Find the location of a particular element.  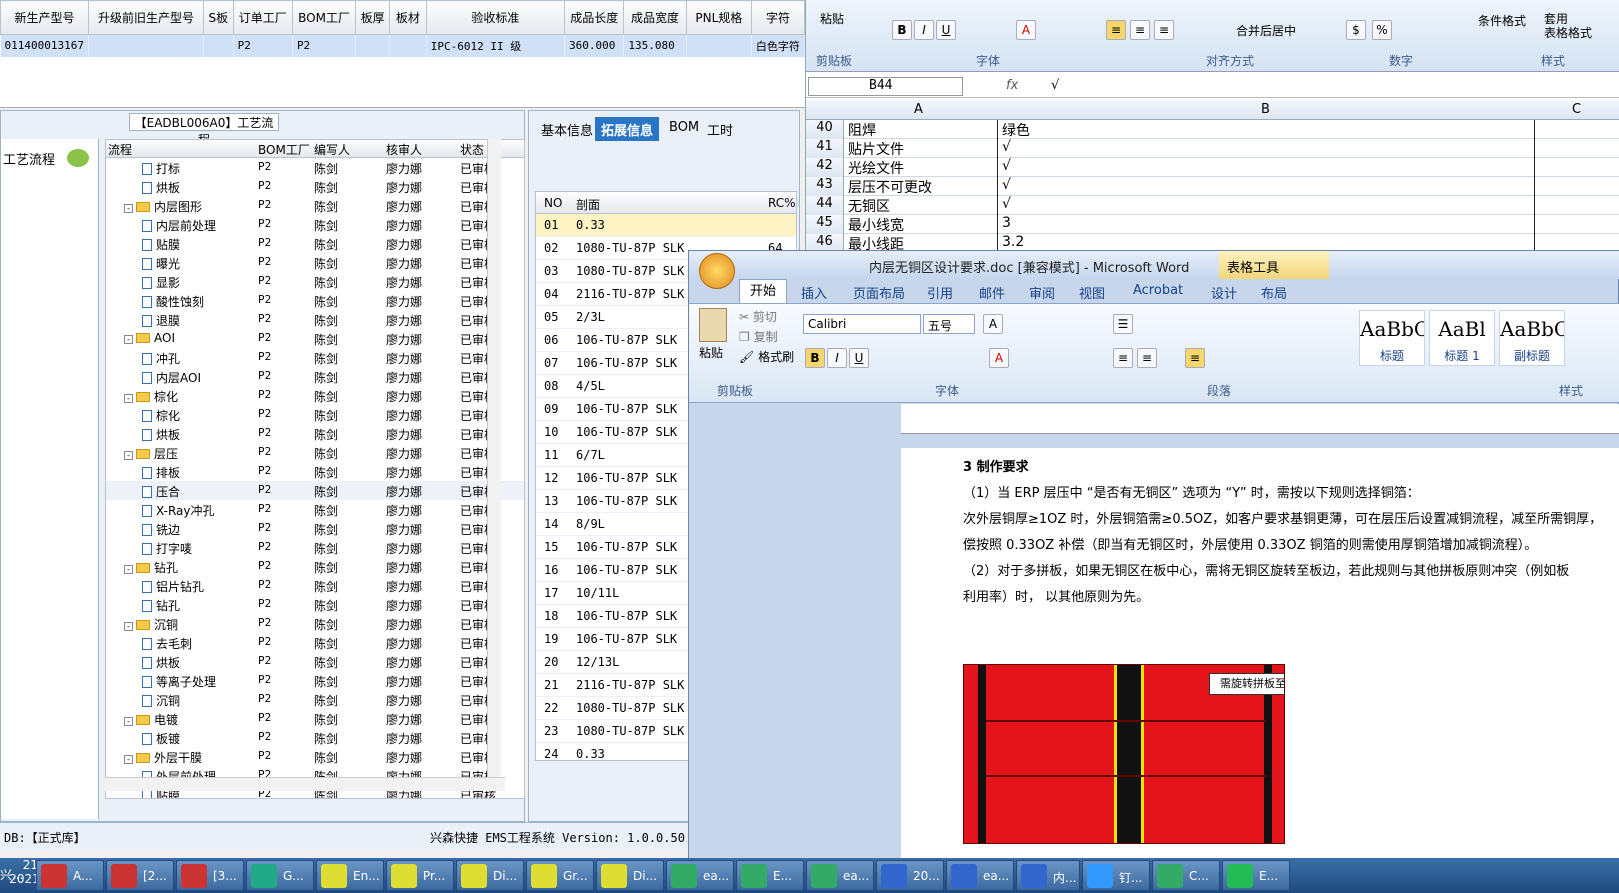

tree-row: - 棕化 P2 陈剑 廖力娜 已审核 is located at coordinates (315, 395).